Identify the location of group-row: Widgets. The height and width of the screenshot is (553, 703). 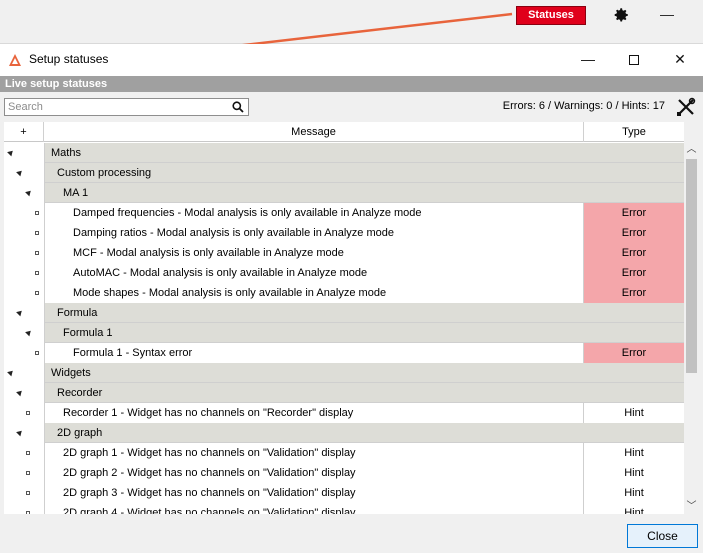
(344, 373).